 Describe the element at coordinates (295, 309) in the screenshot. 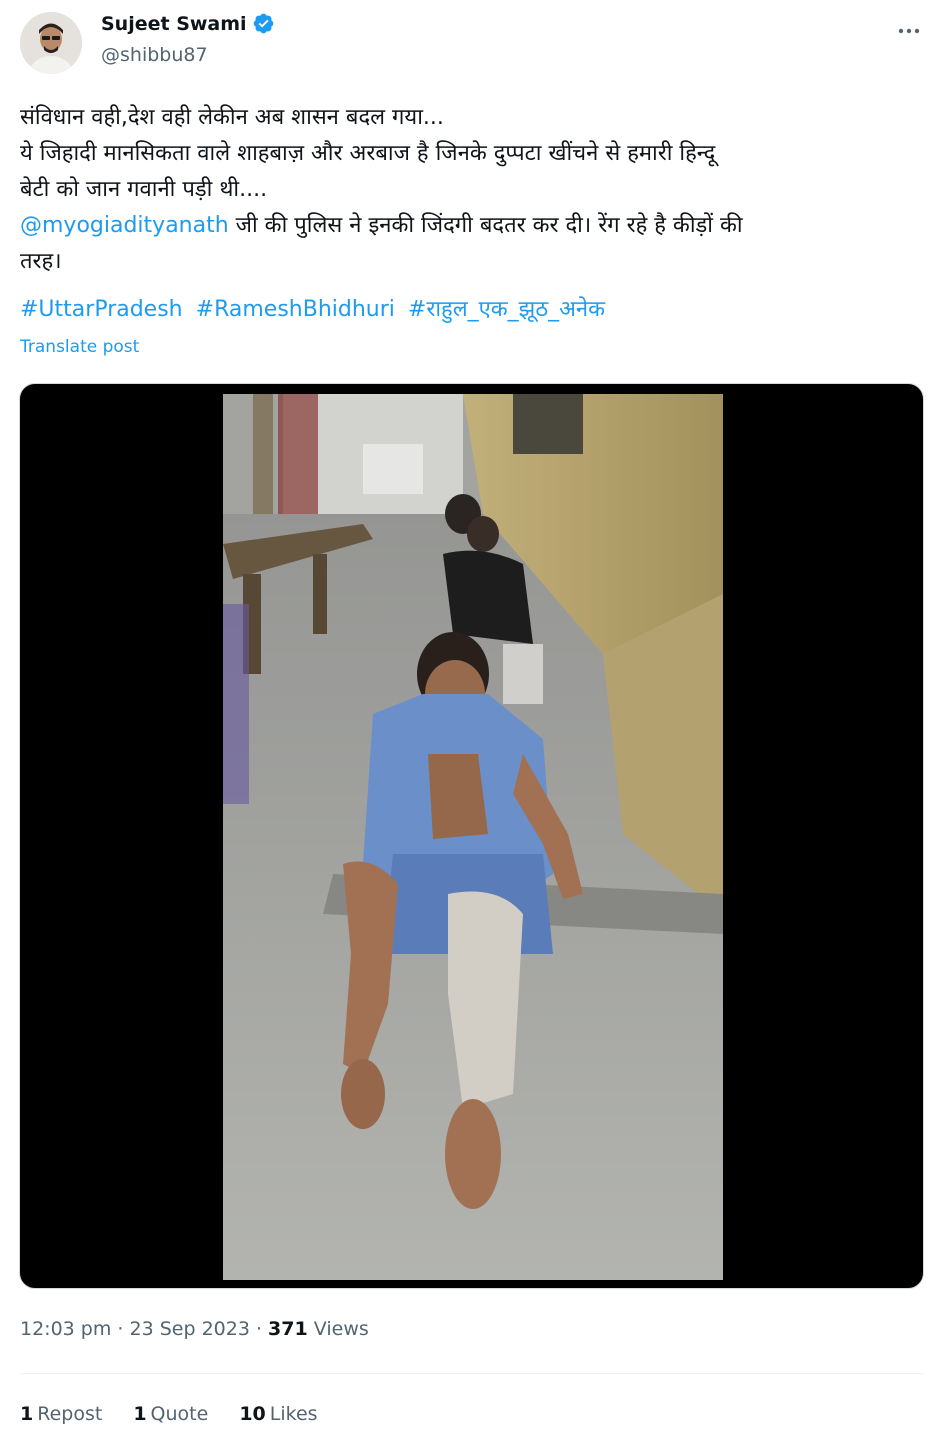

I see `hashtag-link: #RameshBhidhuri` at that location.